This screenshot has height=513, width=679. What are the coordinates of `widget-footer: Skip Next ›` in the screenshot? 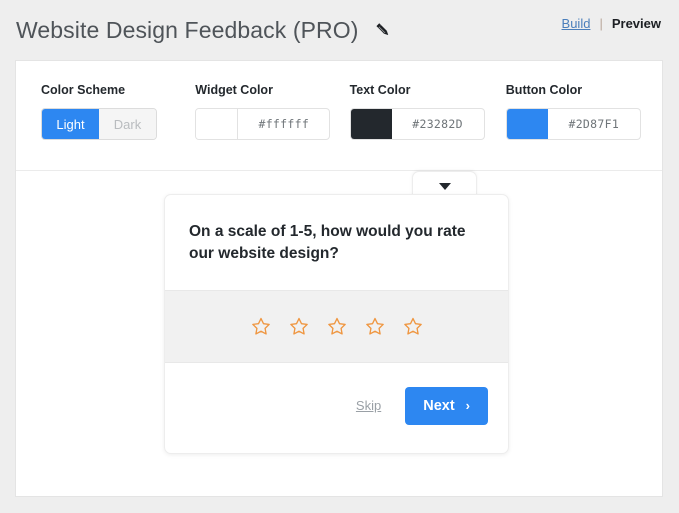 It's located at (336, 406).